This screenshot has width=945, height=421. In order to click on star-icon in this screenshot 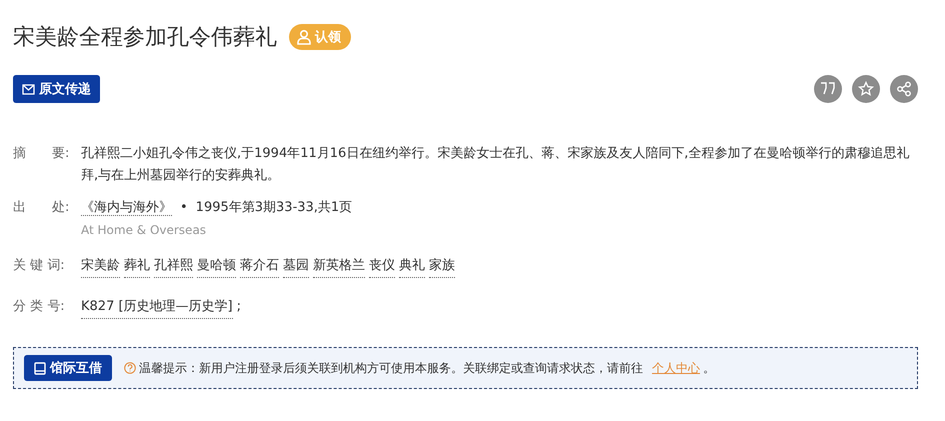, I will do `click(866, 89)`.